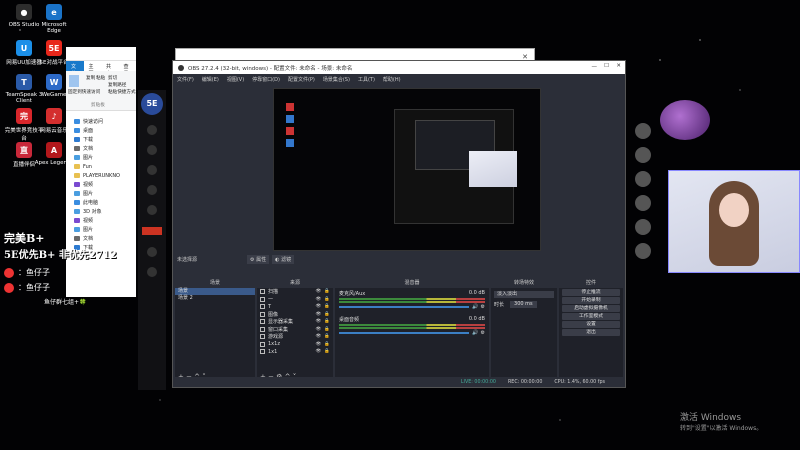 The width and height of the screenshot is (800, 450). Describe the element at coordinates (591, 308) in the screenshot. I see `control-button: 启动虚拟摄像机` at that location.